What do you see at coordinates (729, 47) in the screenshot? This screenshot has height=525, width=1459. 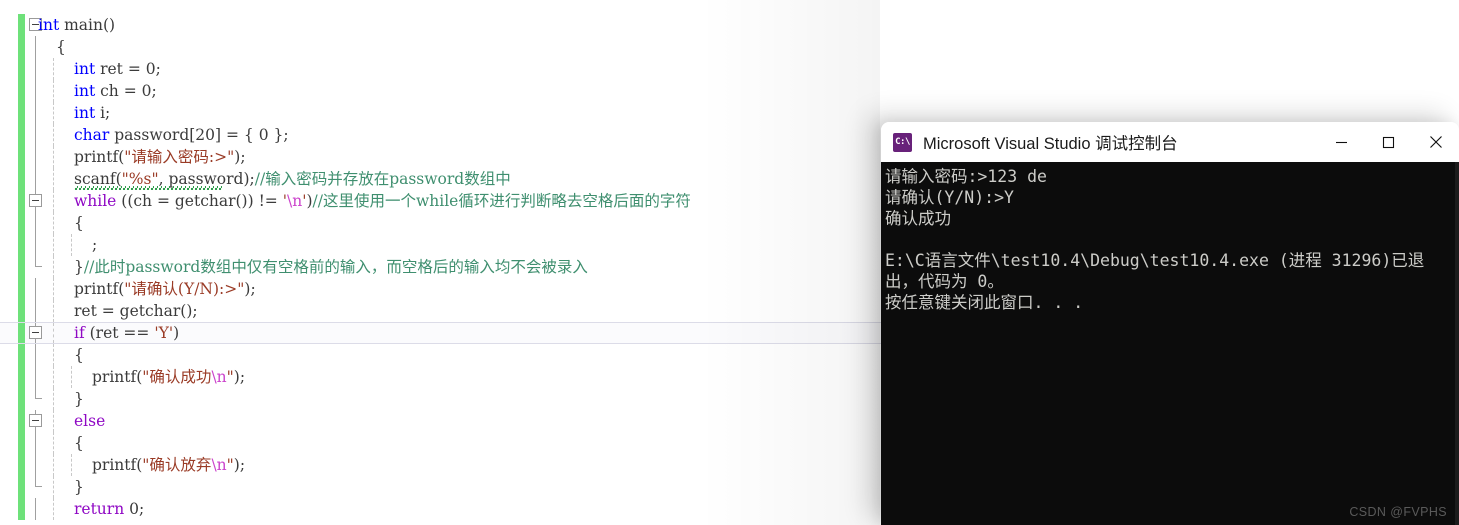 I see `code-line: {` at bounding box center [729, 47].